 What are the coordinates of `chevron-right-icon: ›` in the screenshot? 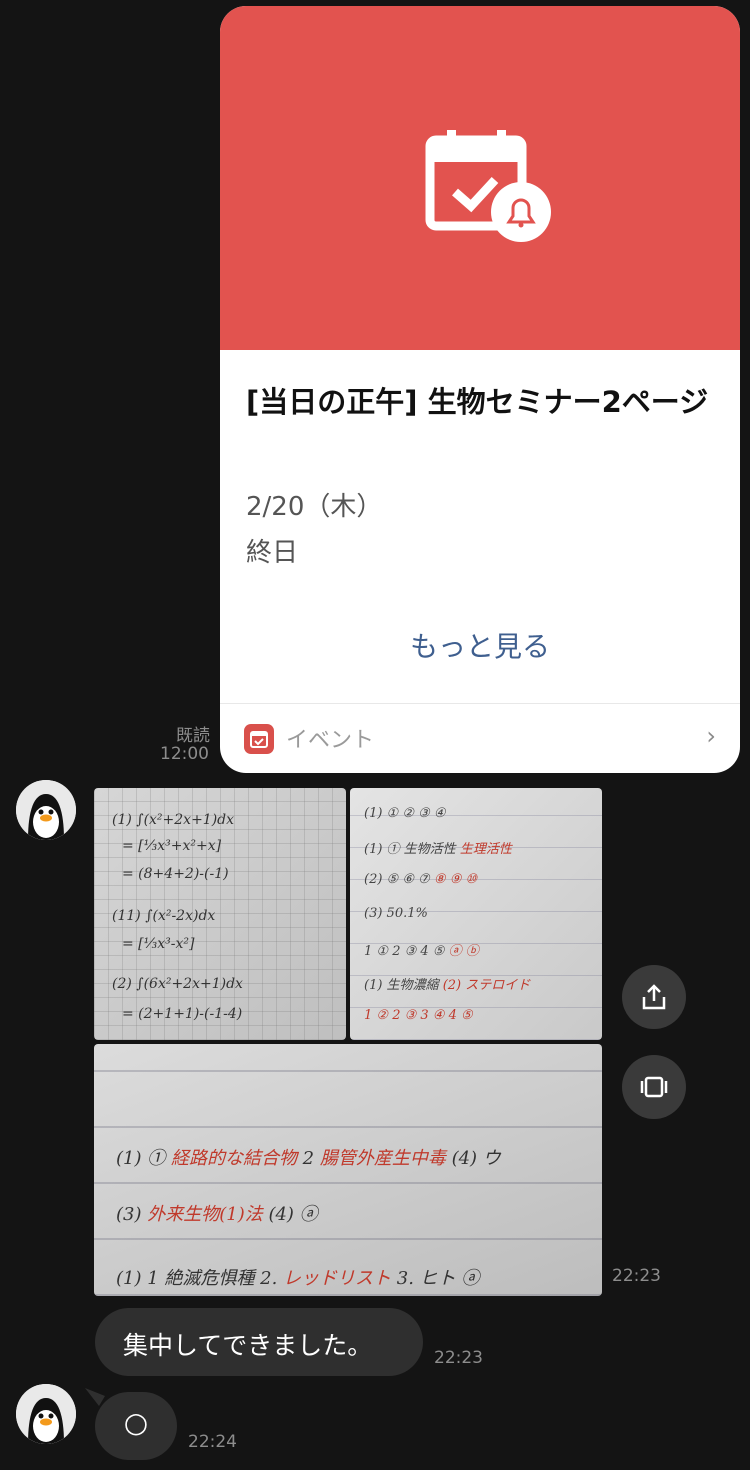 It's located at (711, 736).